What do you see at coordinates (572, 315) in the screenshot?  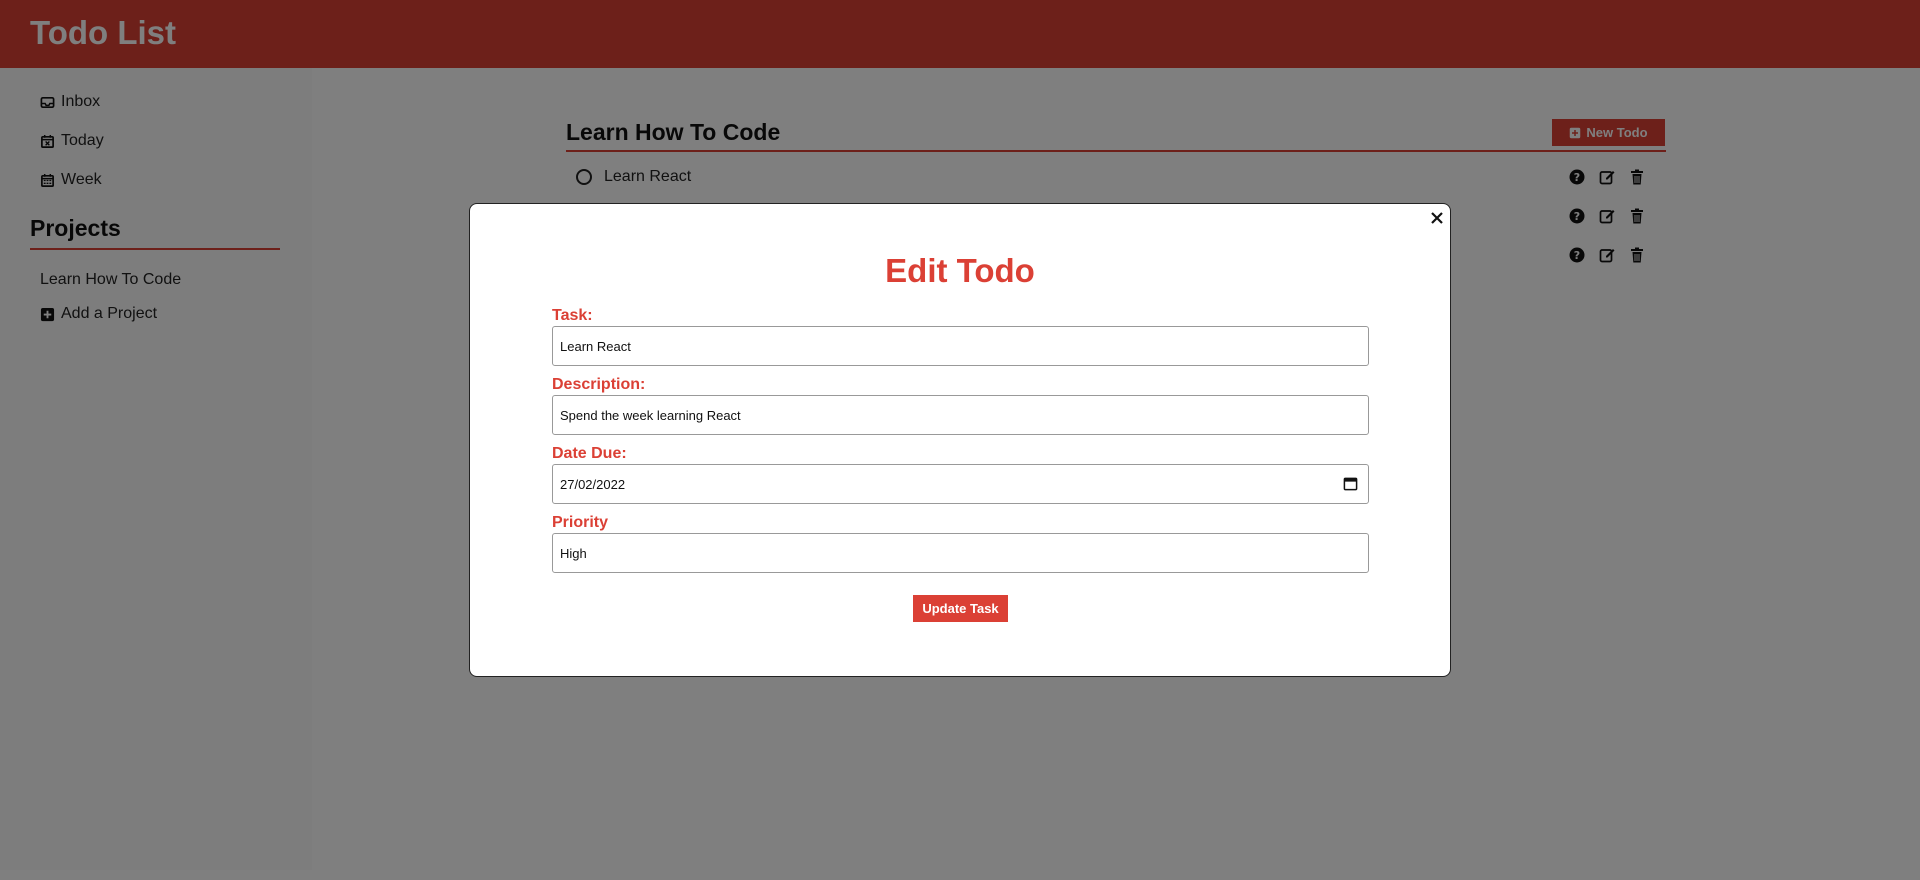 I see `task-label: Task:` at bounding box center [572, 315].